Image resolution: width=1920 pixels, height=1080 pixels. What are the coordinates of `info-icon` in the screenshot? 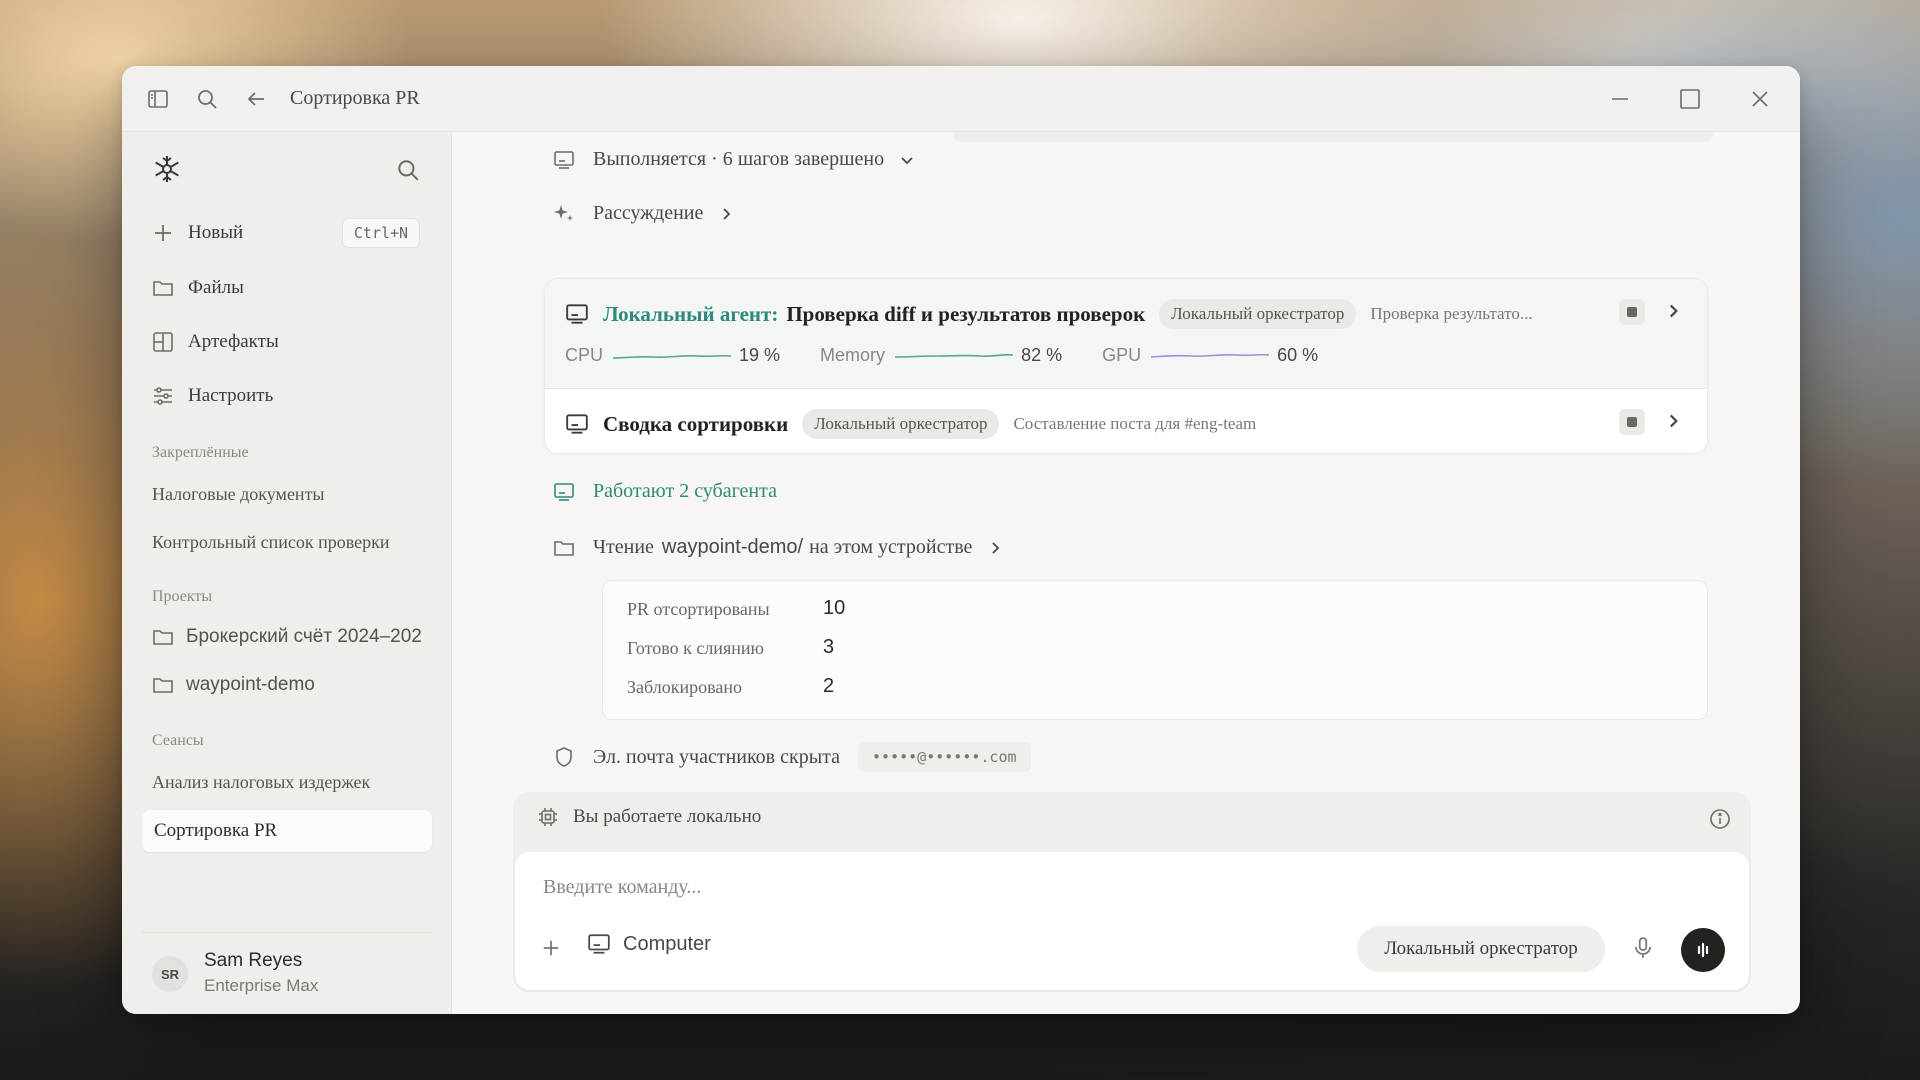 It's located at (1720, 821).